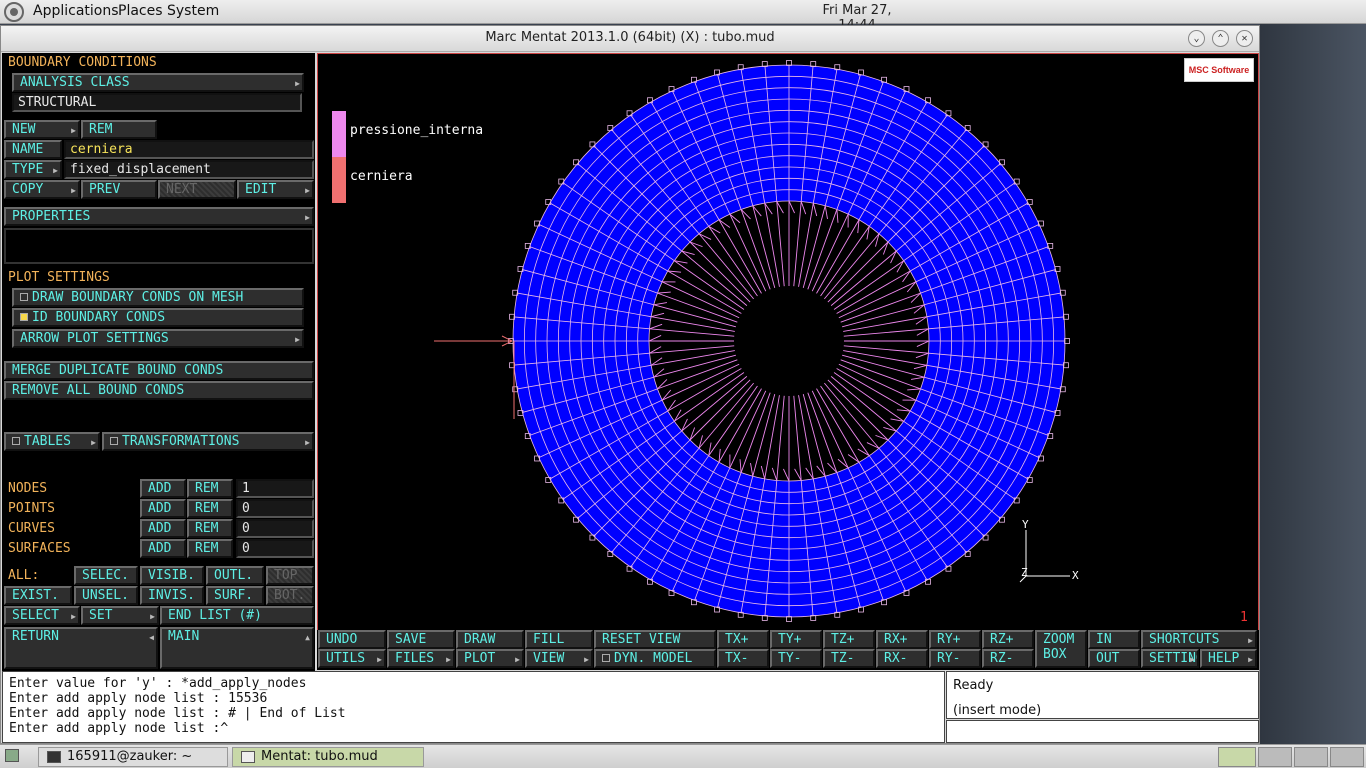  I want to click on main-button: MAIN ▲, so click(237, 648).